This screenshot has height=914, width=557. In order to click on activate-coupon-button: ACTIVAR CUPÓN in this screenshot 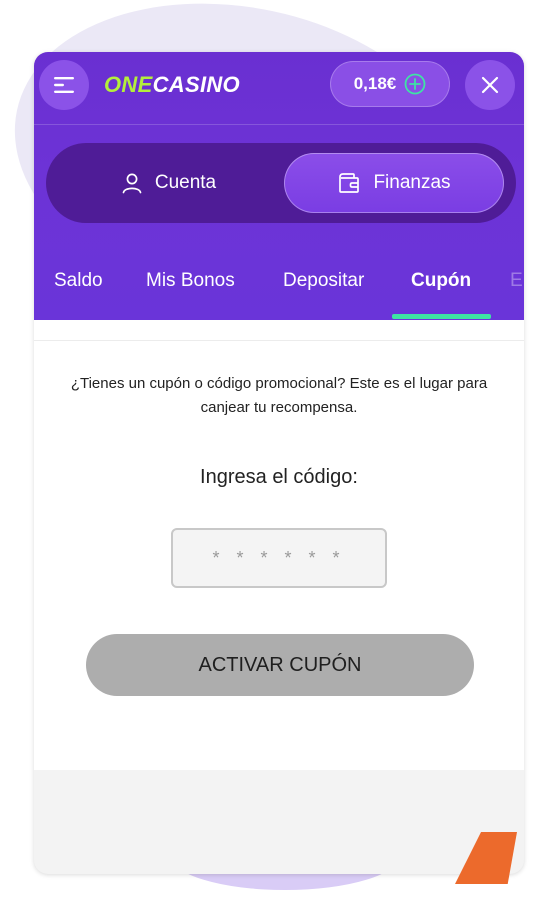, I will do `click(280, 665)`.